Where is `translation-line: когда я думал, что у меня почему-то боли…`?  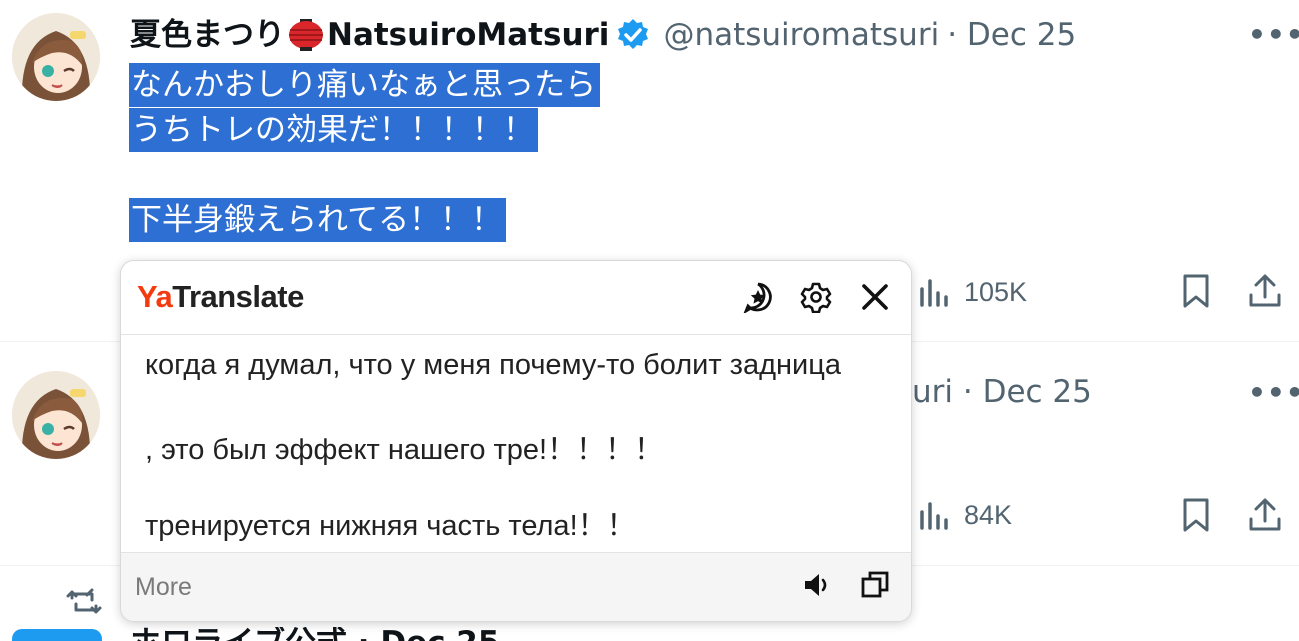 translation-line: когда я думал, что у меня почему-то боли… is located at coordinates (493, 365).